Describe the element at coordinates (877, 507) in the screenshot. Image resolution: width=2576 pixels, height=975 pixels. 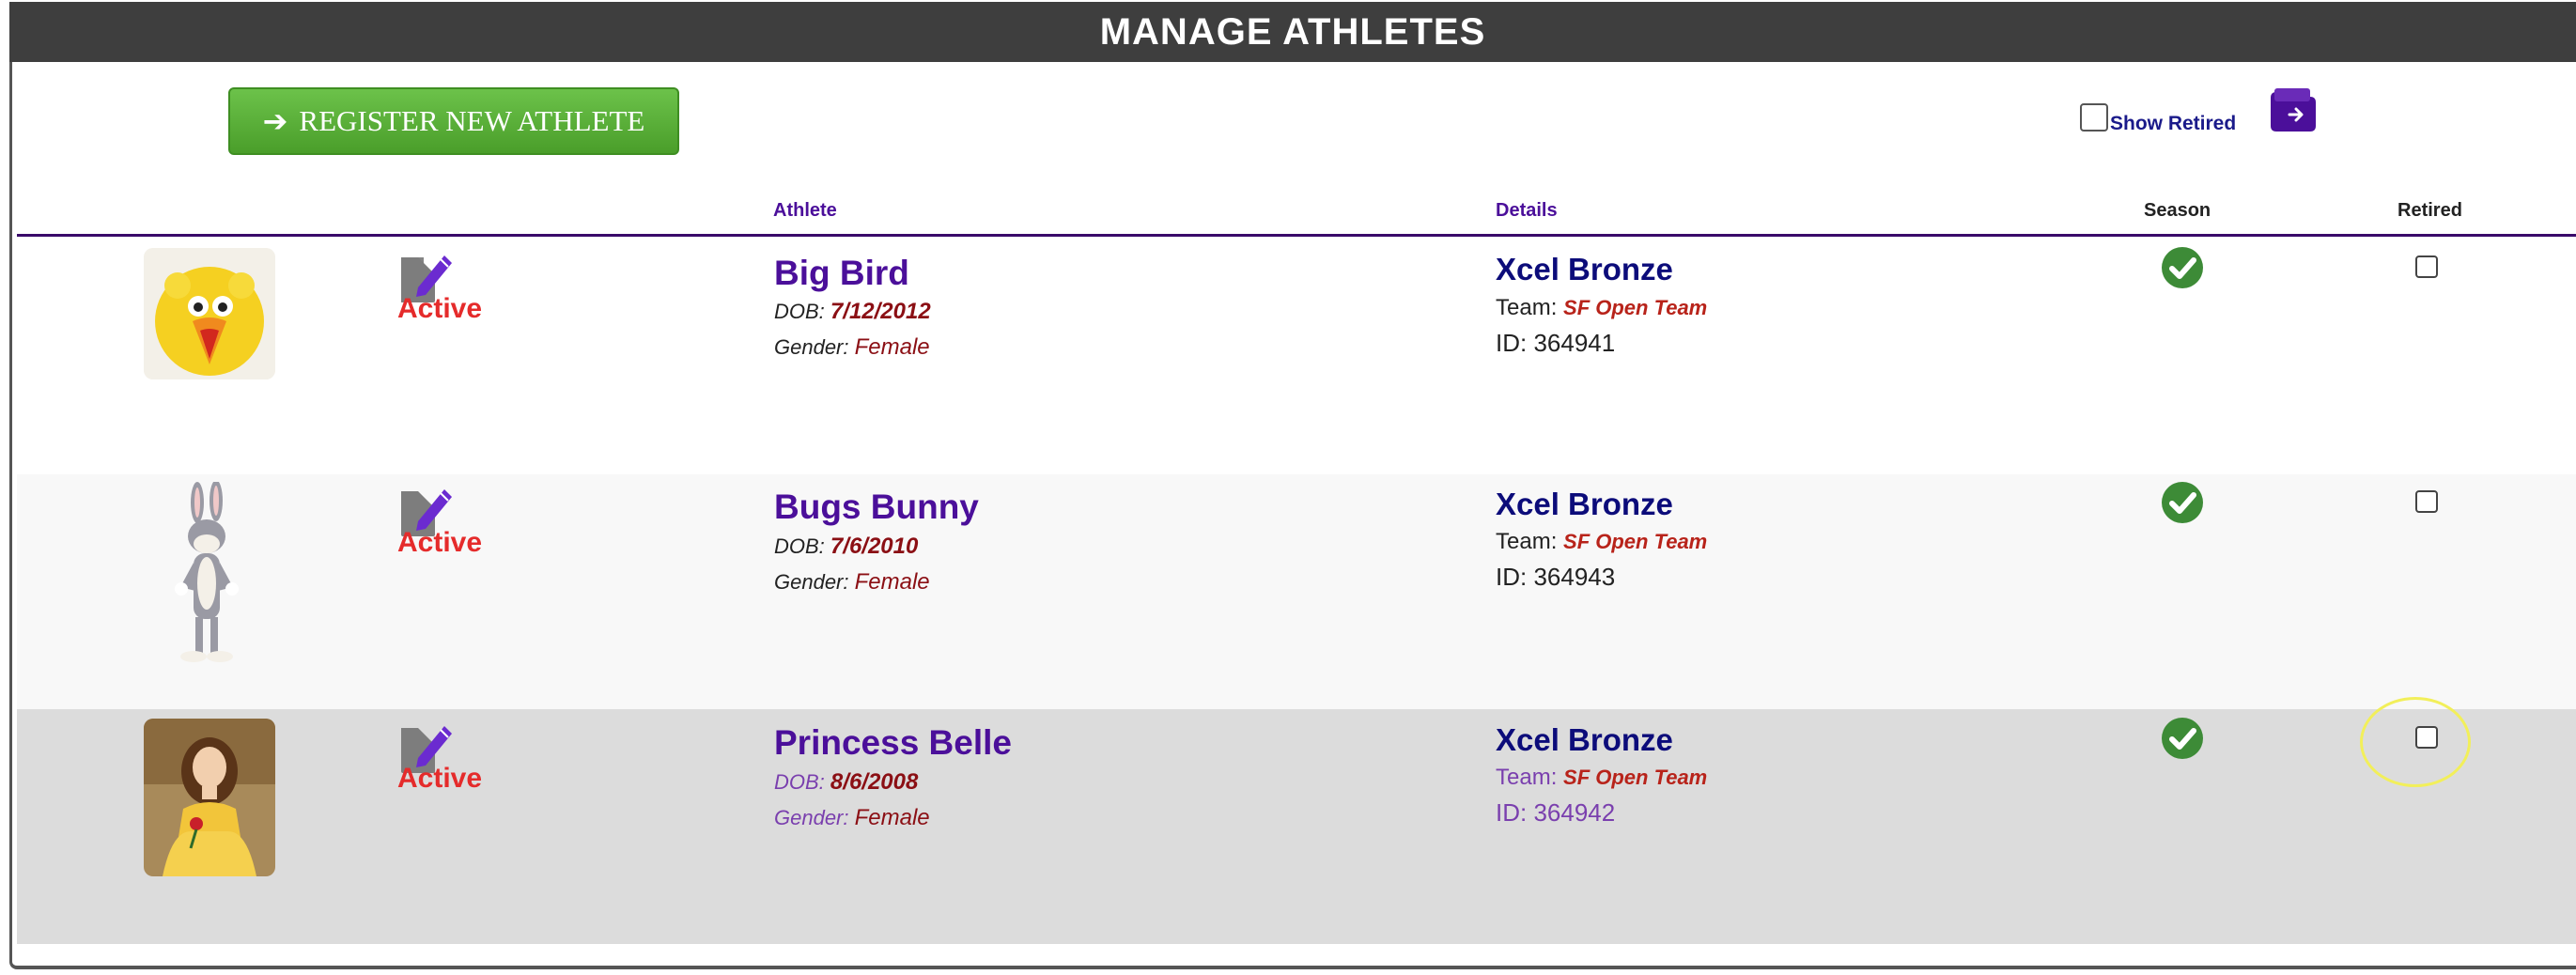
I see `athlete-name: Bugs Bunny` at that location.